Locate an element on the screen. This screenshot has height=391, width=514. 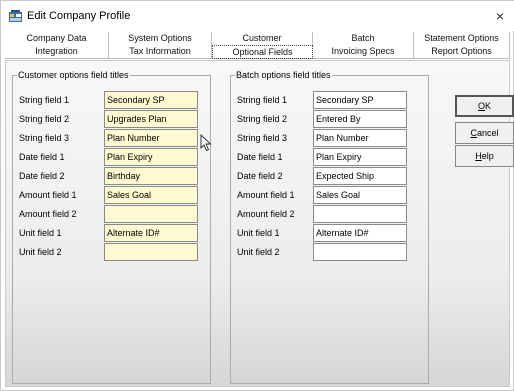
batch-field-row: Amount field 2 is located at coordinates (329, 214).